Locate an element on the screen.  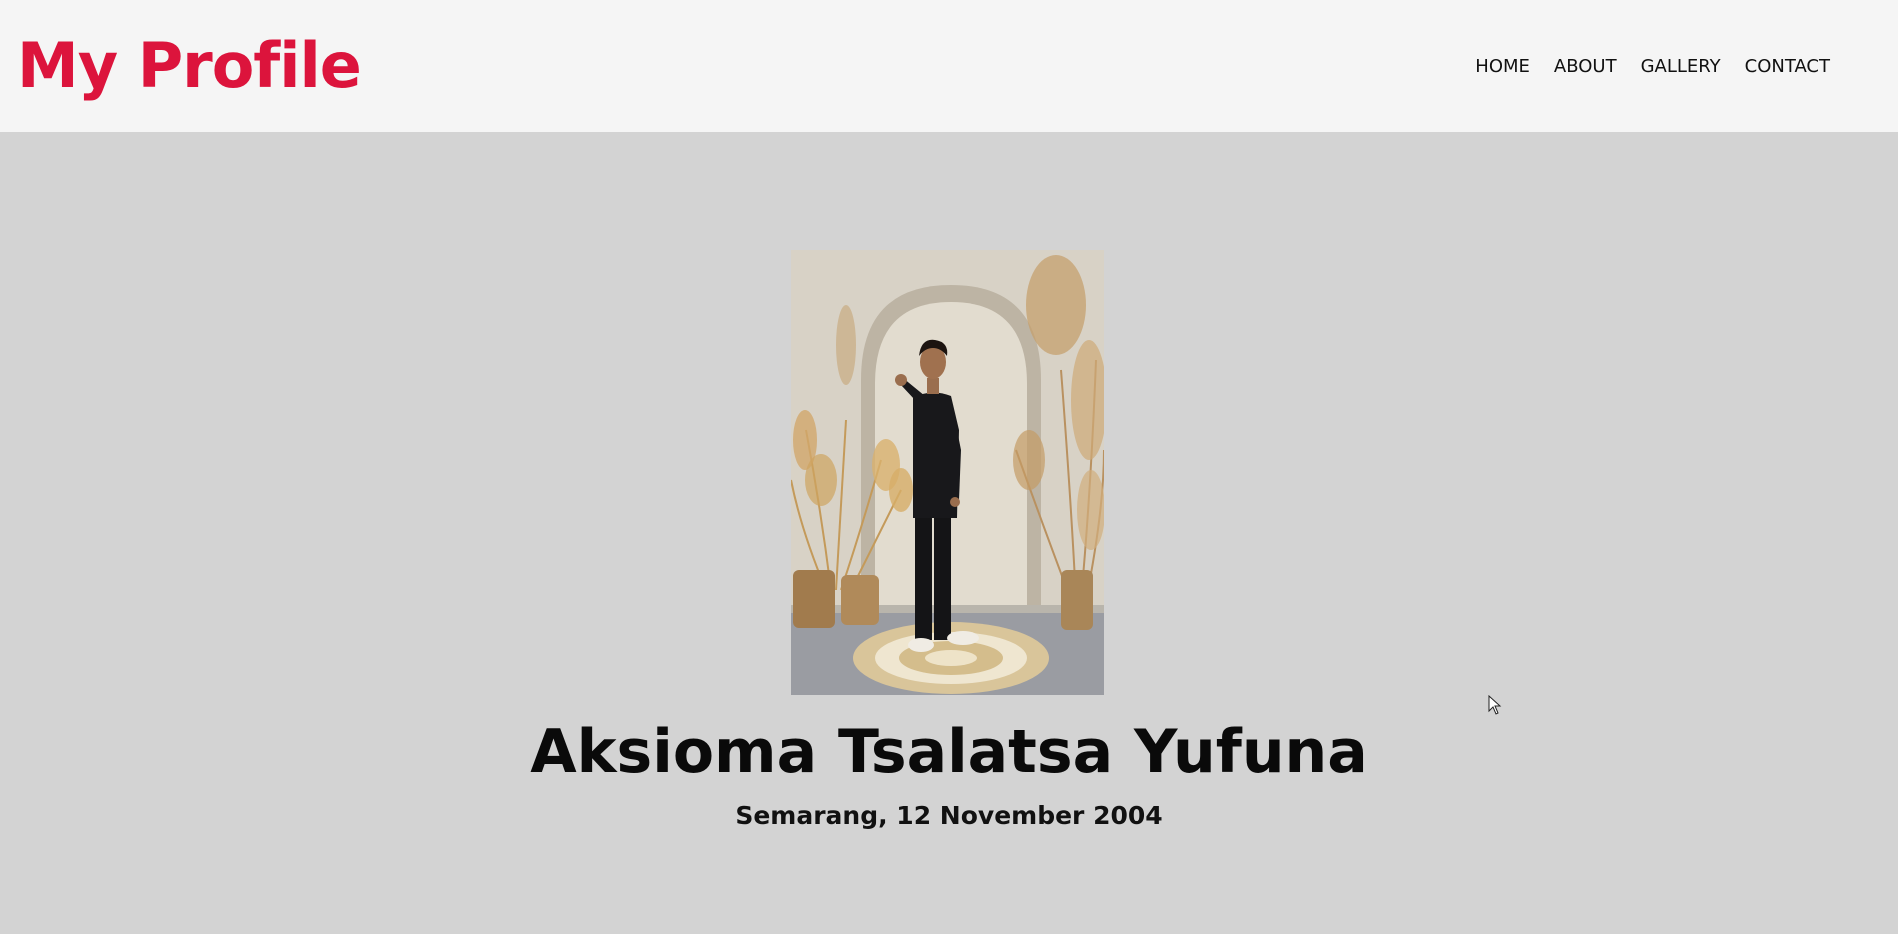
profile-photo is located at coordinates (947, 472).